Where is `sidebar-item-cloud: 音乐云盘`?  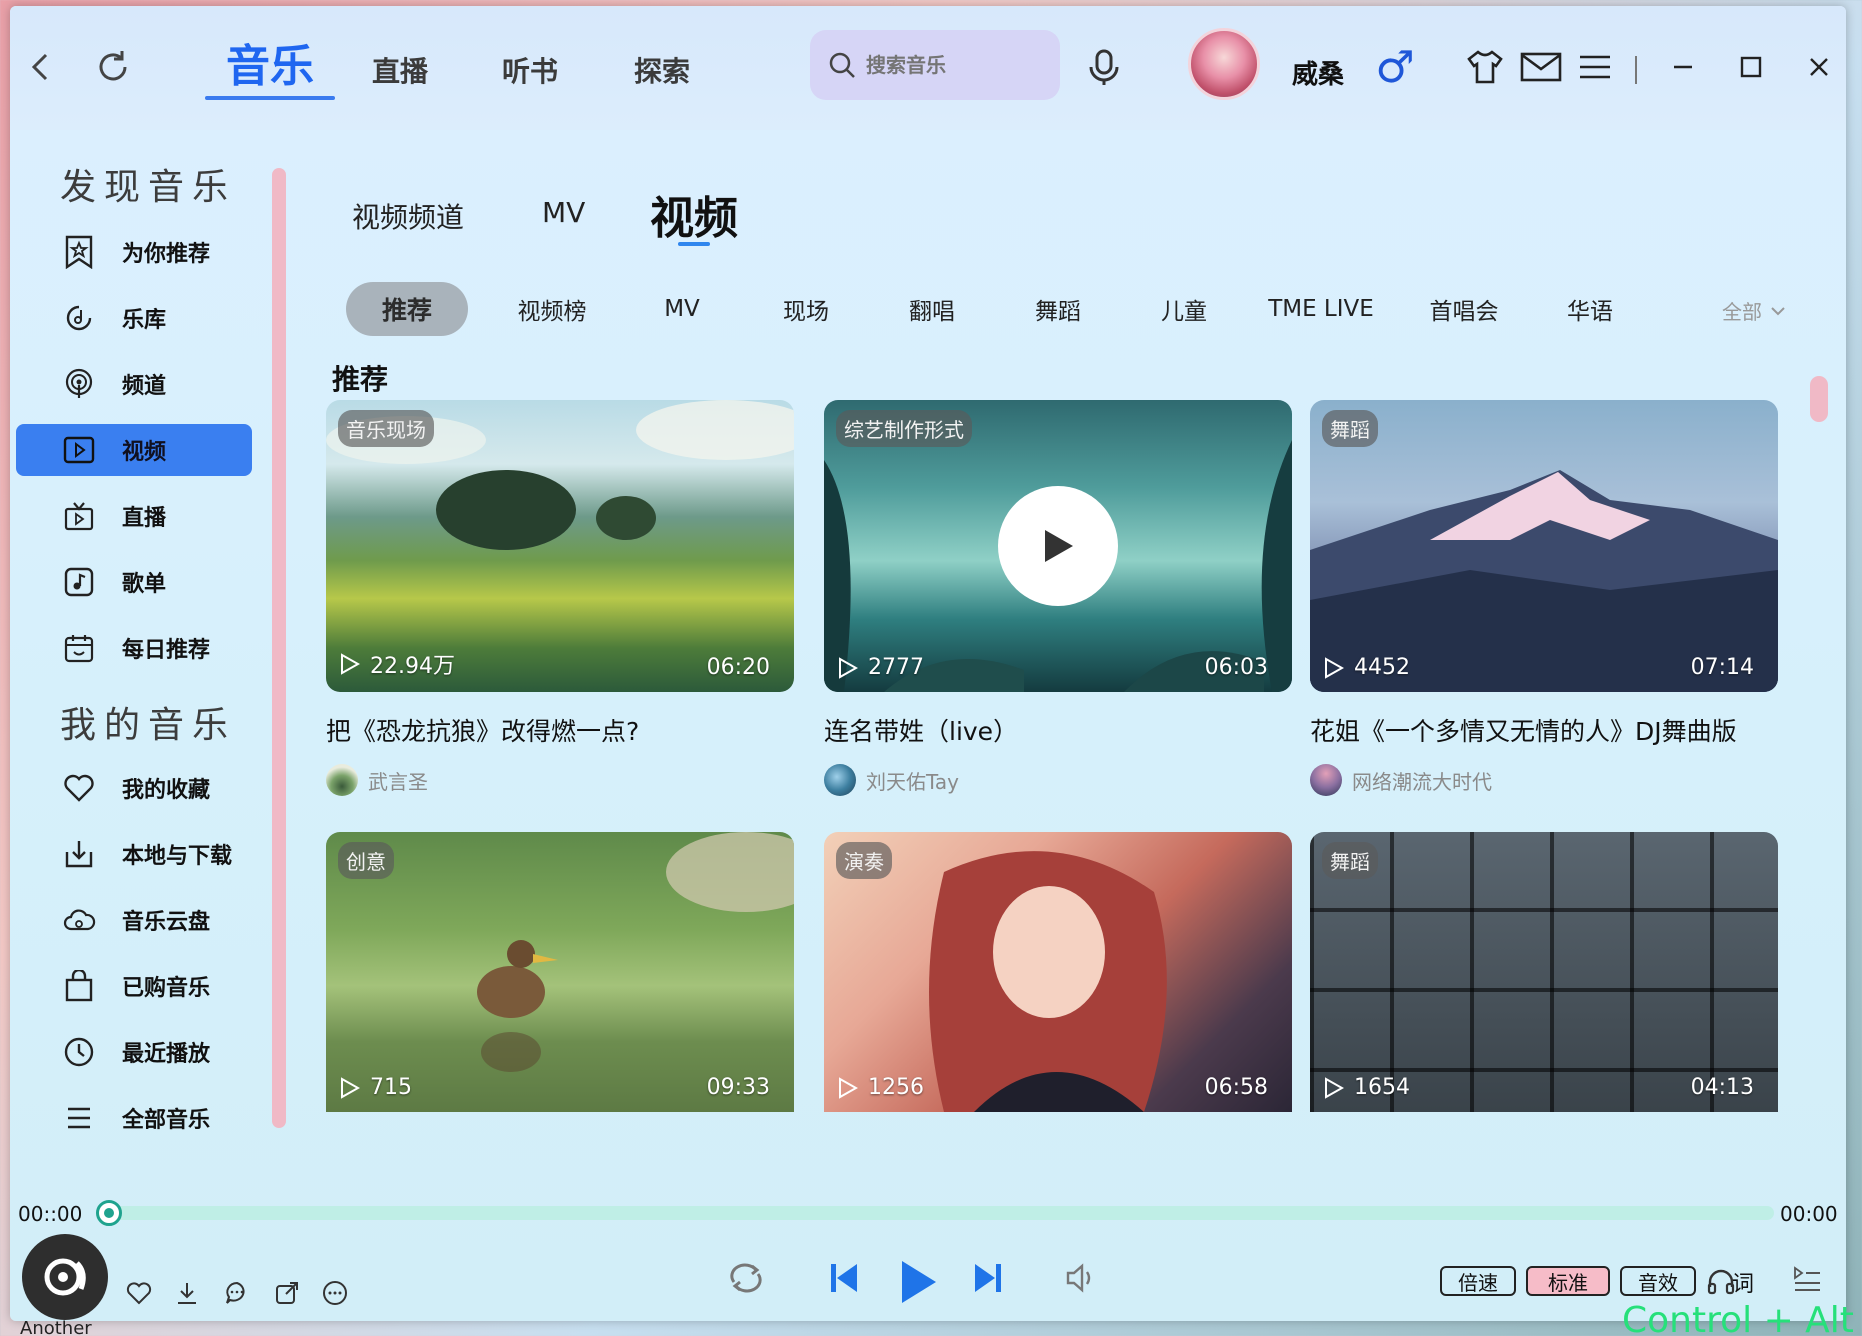 sidebar-item-cloud: 音乐云盘 is located at coordinates (134, 920).